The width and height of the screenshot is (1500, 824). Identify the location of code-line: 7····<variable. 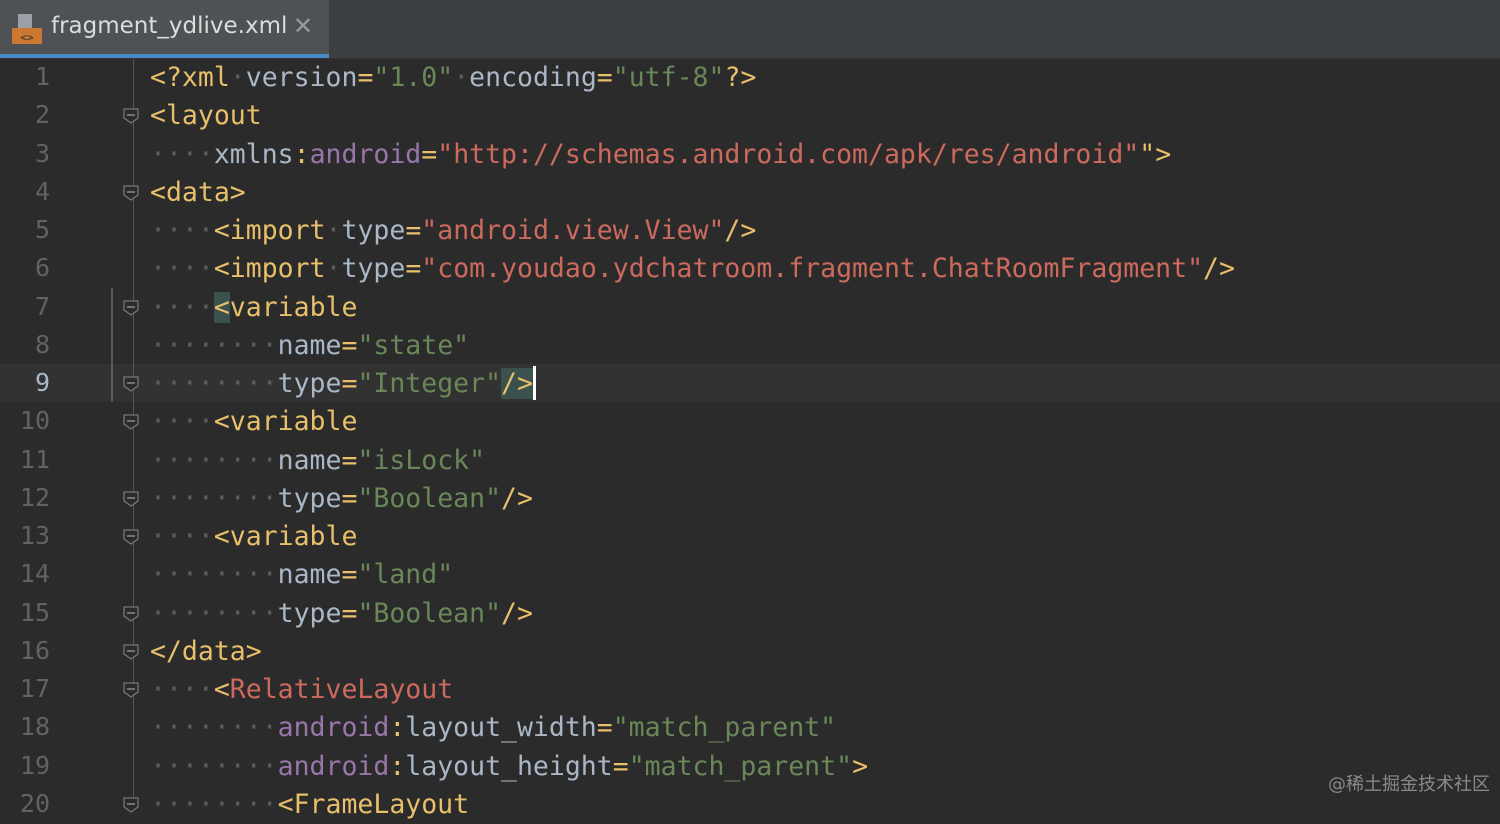
(750, 308).